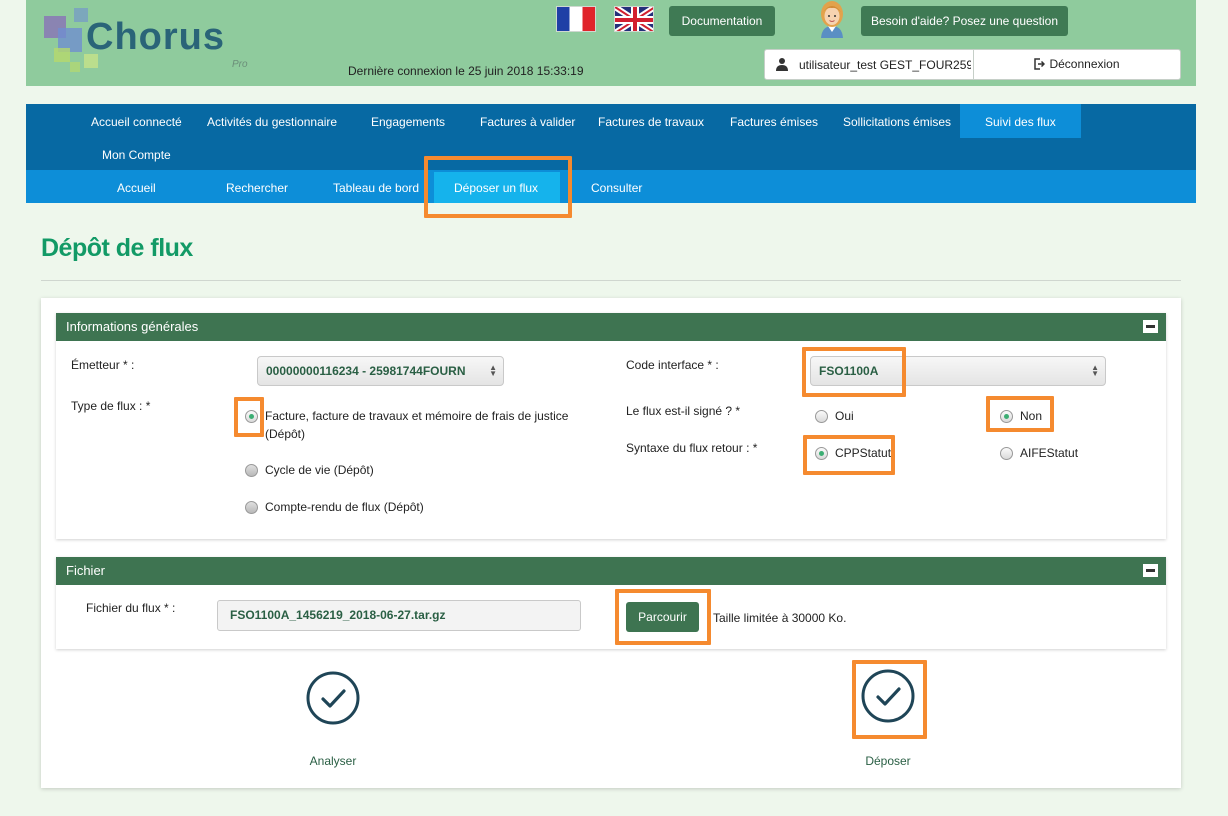 This screenshot has height=816, width=1228. Describe the element at coordinates (1020, 122) in the screenshot. I see `nav-suivi-des-flux: Suivi des flux` at that location.